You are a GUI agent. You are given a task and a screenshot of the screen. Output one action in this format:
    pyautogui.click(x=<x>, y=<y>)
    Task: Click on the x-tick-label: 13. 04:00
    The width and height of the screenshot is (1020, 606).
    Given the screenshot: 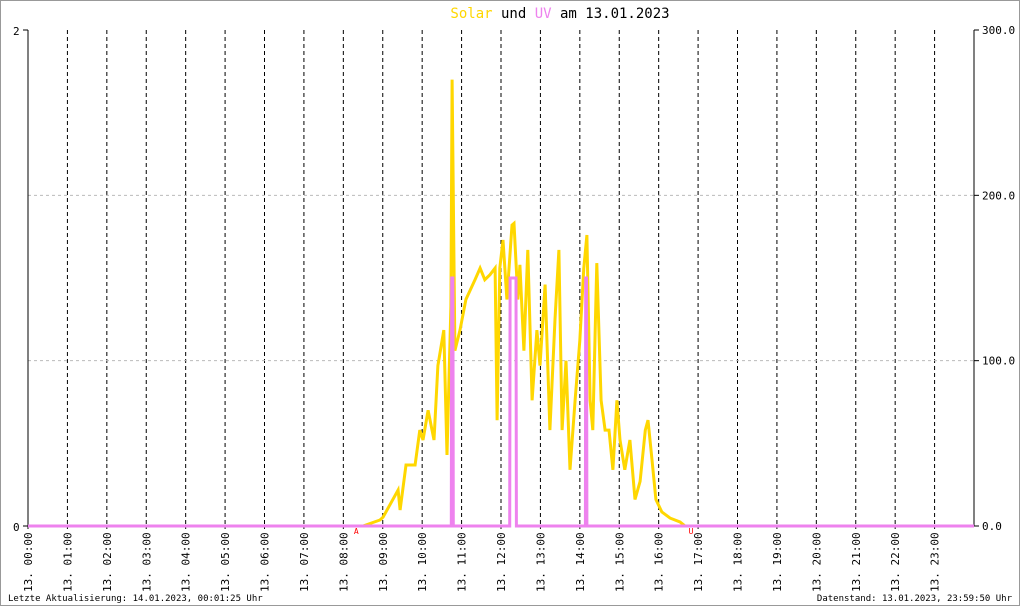 What is the action you would take?
    pyautogui.click(x=186, y=562)
    